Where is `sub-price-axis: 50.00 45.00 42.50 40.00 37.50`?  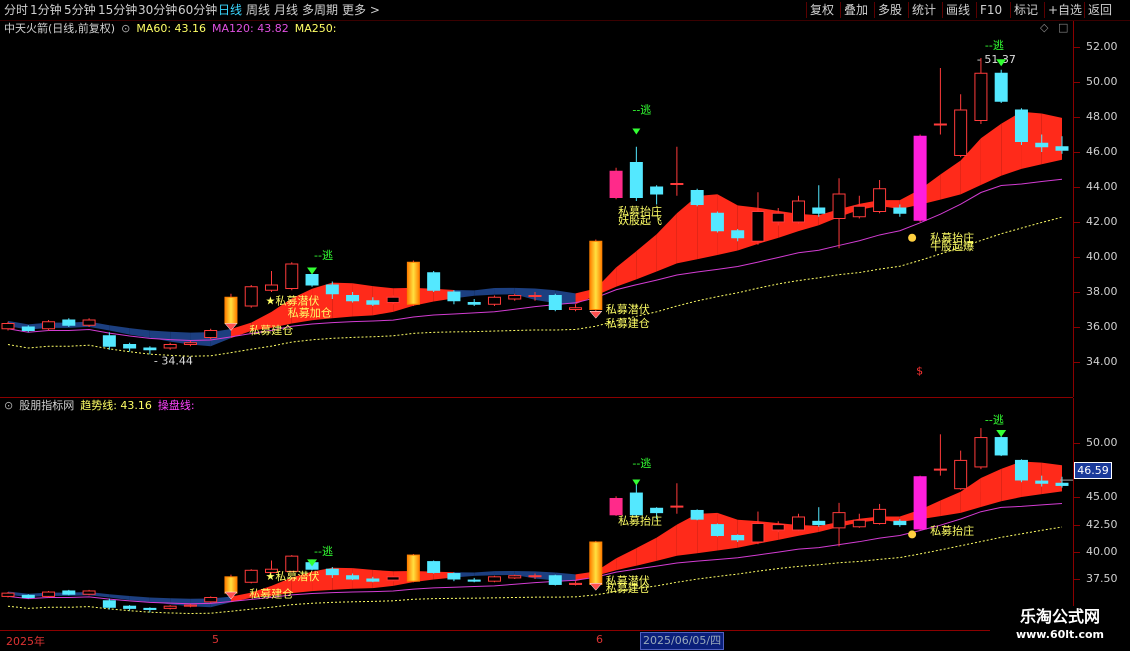 sub-price-axis: 50.00 45.00 42.50 40.00 37.50 is located at coordinates (1101, 514).